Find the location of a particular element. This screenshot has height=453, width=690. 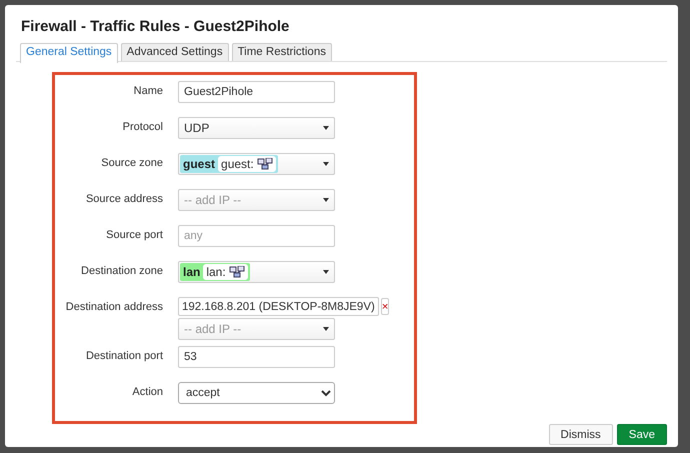

zone-dropdown: lan lan: is located at coordinates (256, 272).